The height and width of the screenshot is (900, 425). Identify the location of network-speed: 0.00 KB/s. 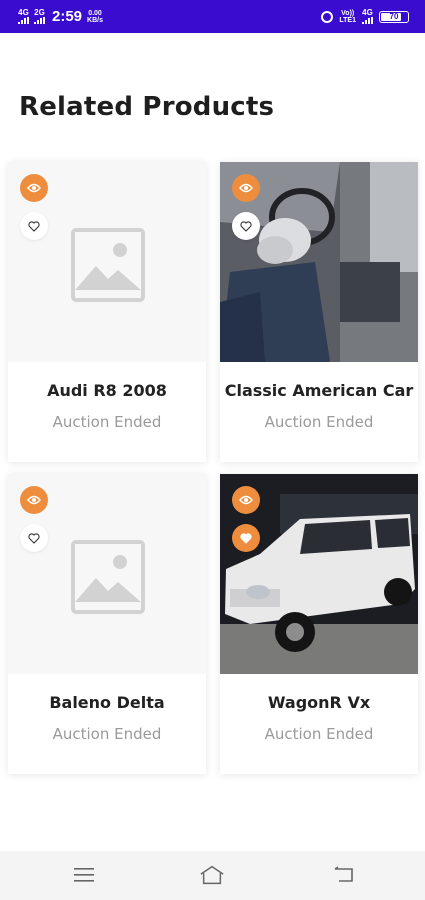
(95, 17).